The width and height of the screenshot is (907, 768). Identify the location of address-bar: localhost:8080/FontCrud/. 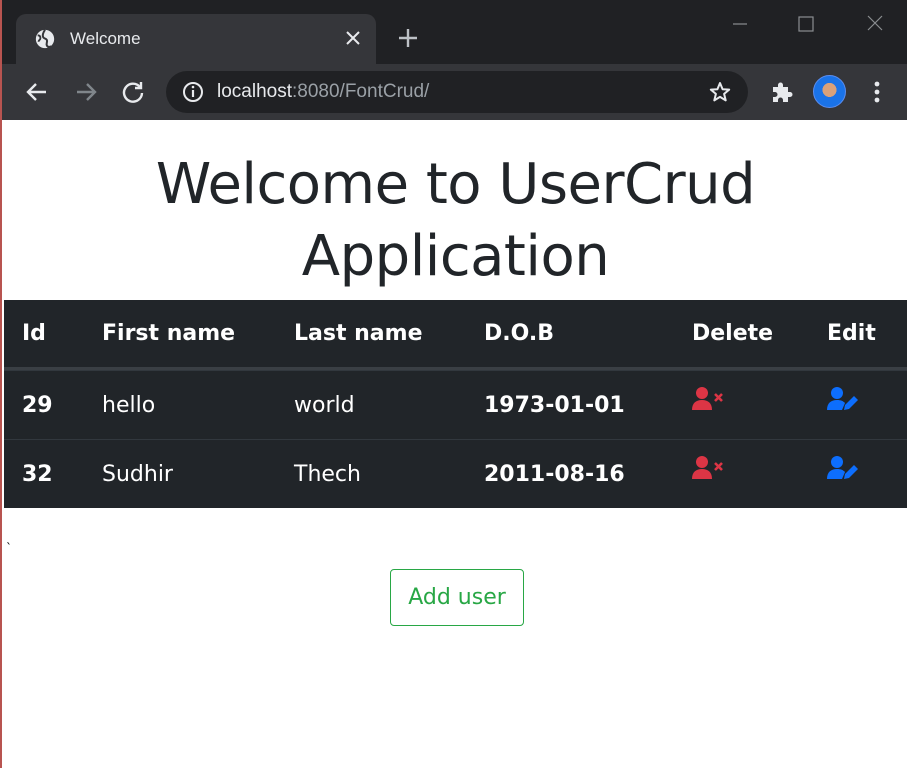
(457, 92).